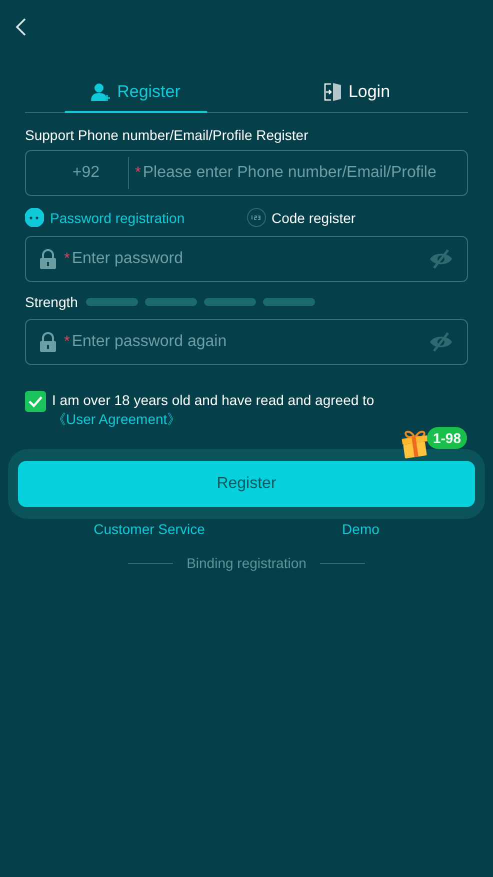 The height and width of the screenshot is (877, 493). I want to click on door-icon, so click(333, 92).